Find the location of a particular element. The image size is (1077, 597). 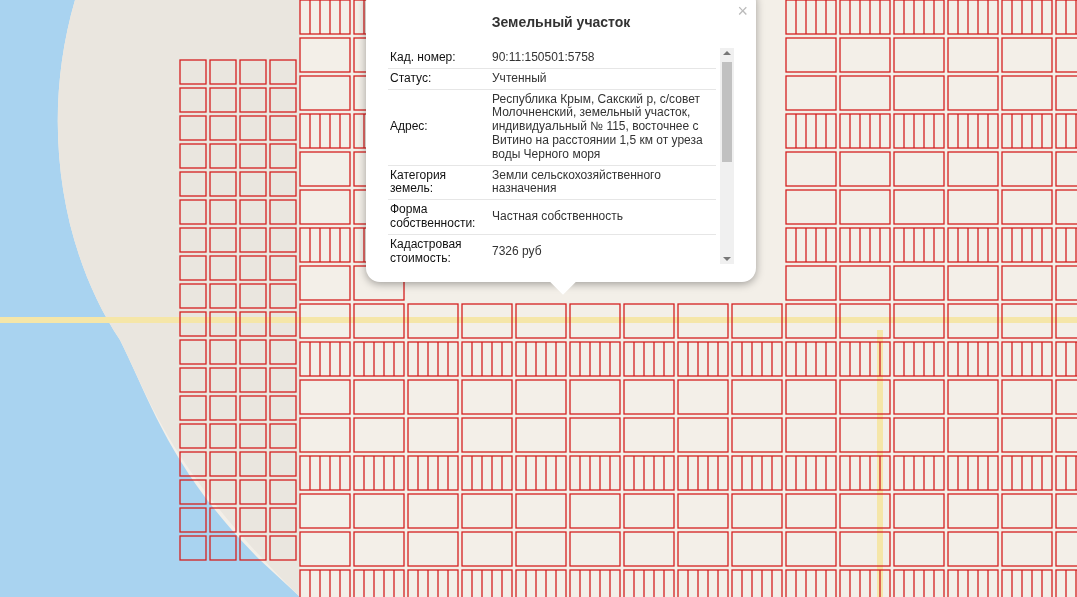

field-value: 90:11:150501:5758 is located at coordinates (543, 58).